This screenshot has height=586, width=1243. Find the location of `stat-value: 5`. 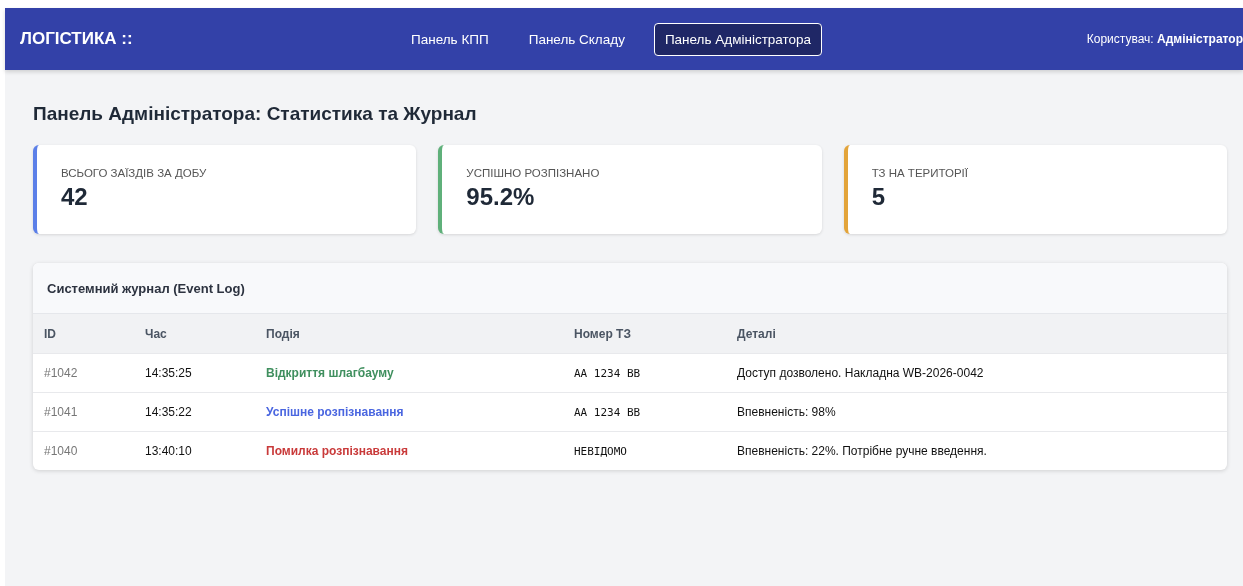

stat-value: 5 is located at coordinates (878, 197).